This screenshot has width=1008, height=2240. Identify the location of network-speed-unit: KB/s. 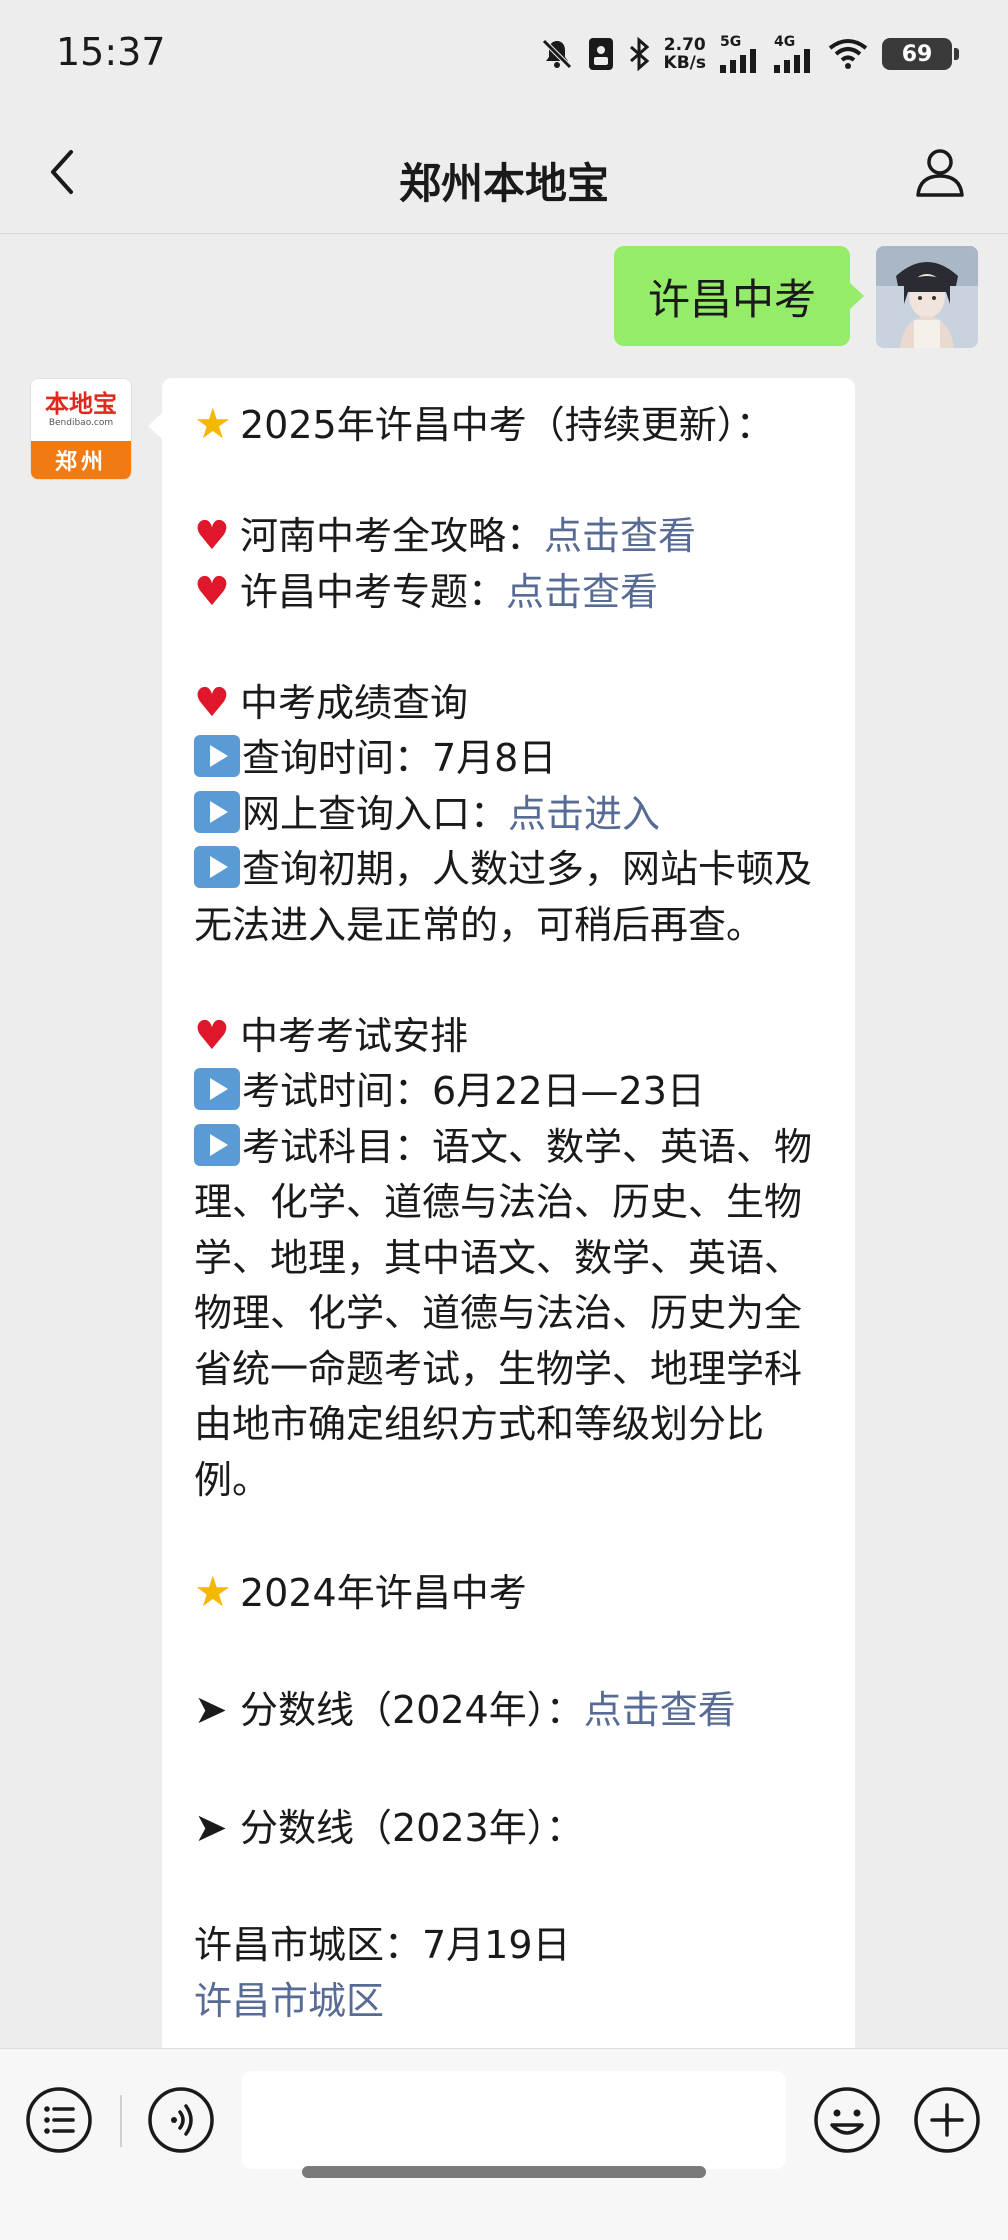
(684, 63).